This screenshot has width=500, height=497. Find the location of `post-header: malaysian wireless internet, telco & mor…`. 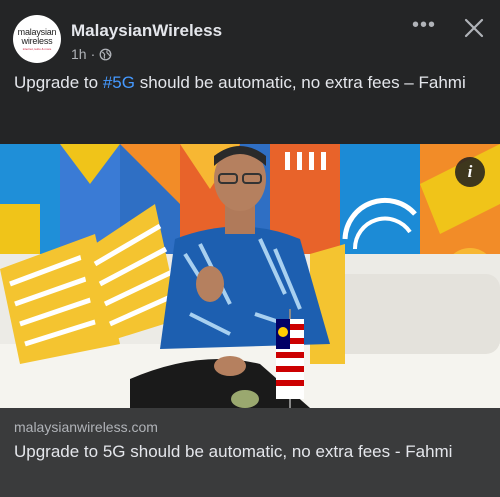

post-header: malaysian wireless internet, telco & mor… is located at coordinates (250, 32).